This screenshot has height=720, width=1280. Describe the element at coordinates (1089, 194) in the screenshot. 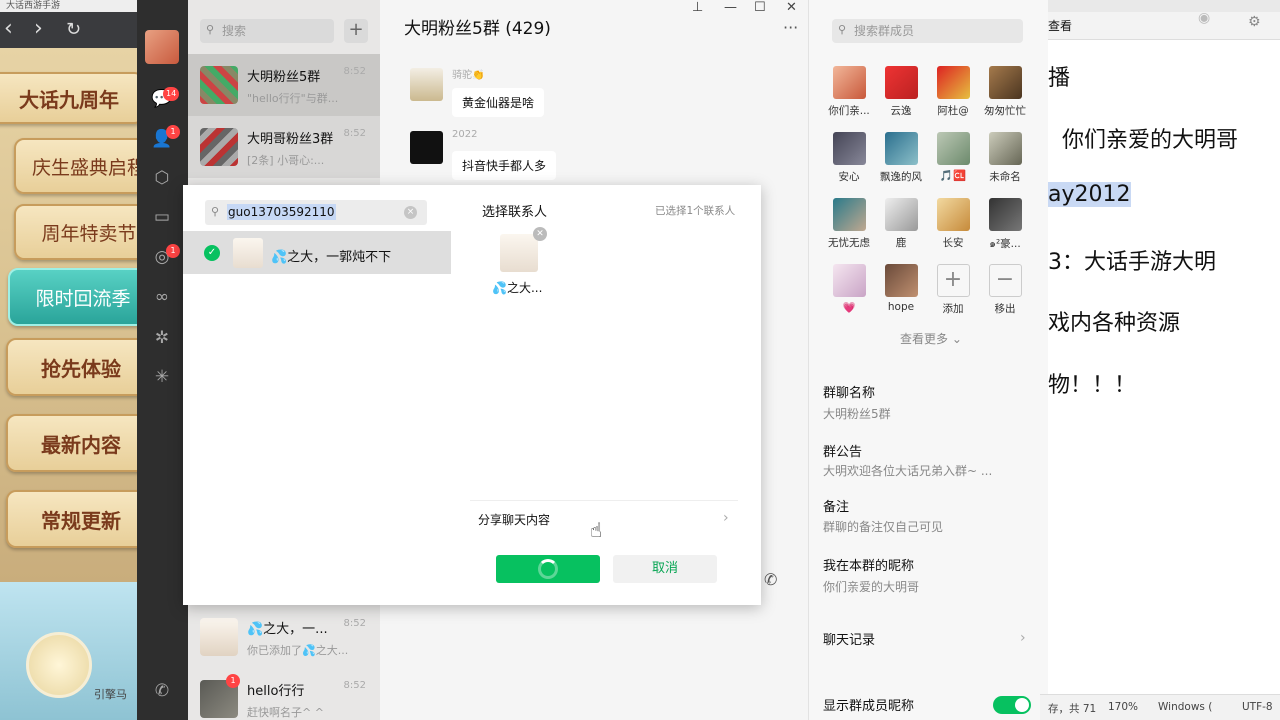

I see `doc-line-selected: ay2012` at that location.